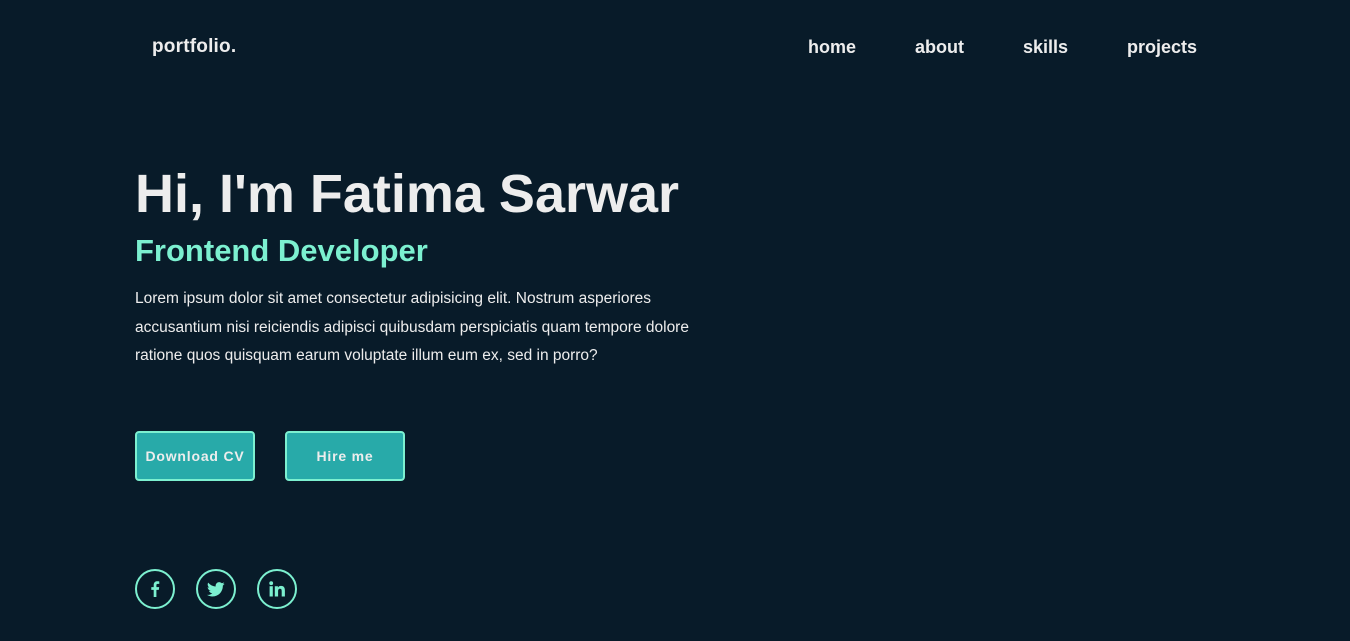 The image size is (1350, 641). I want to click on facebook-icon, so click(155, 589).